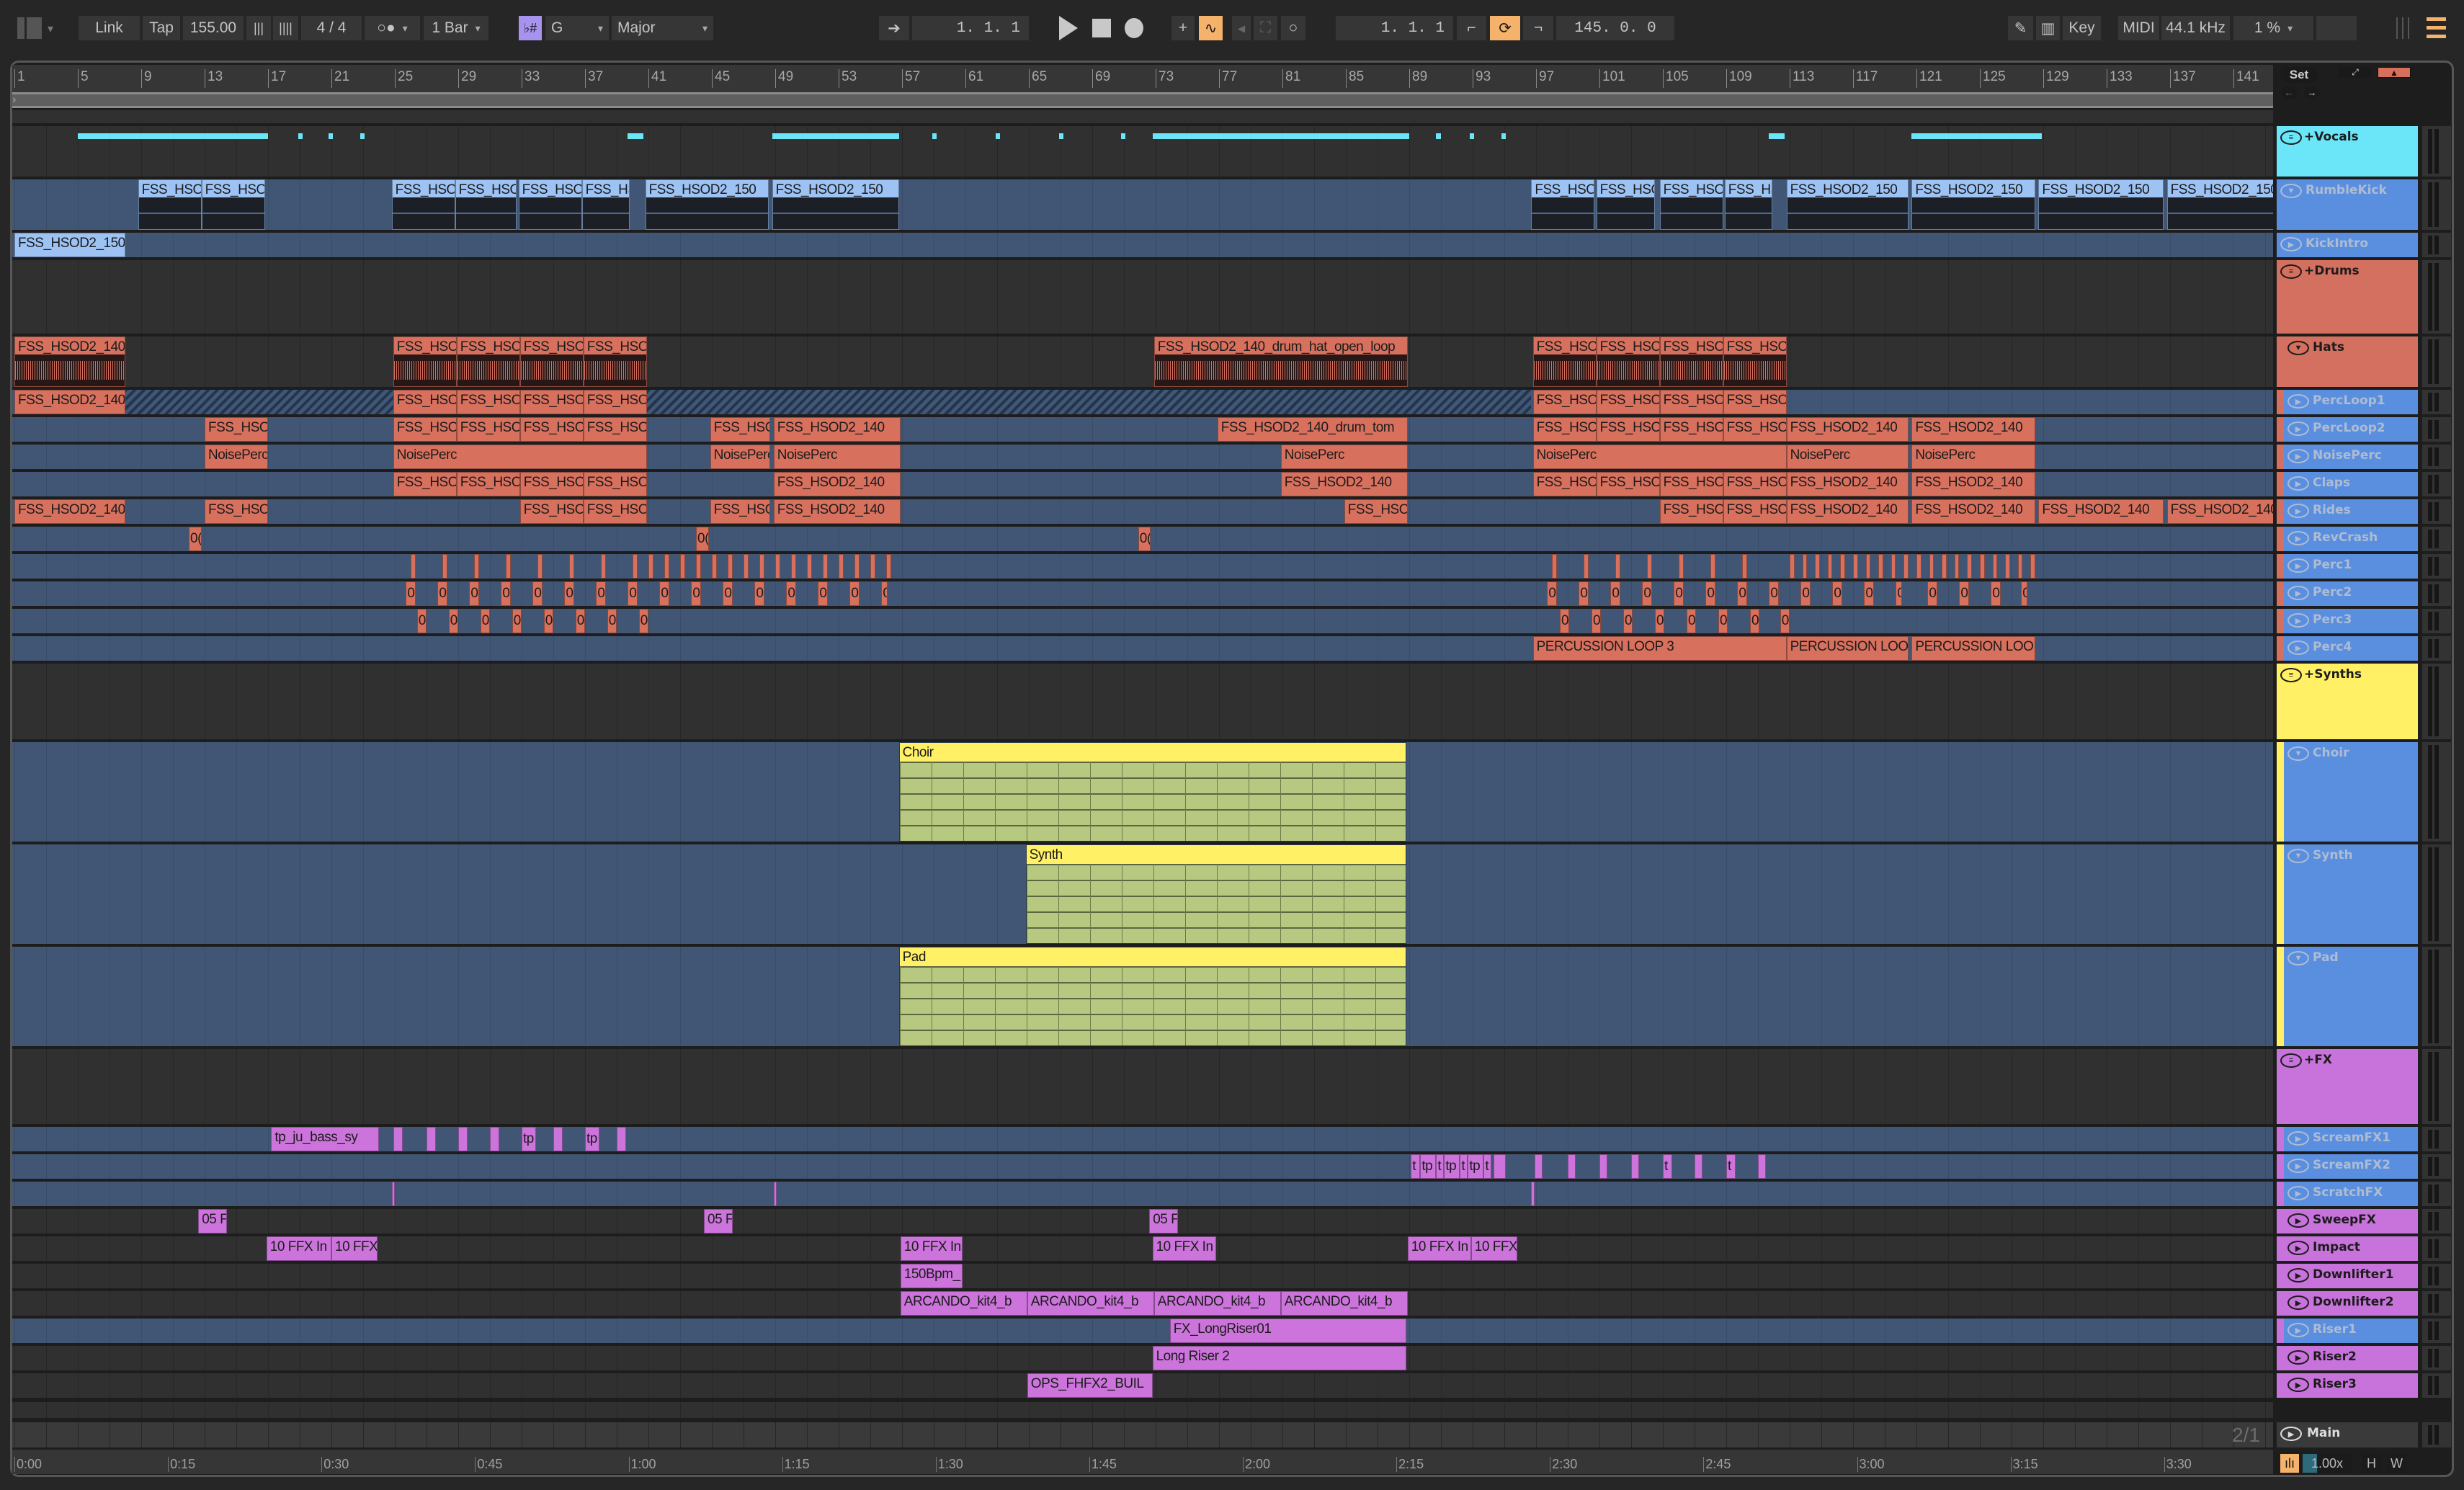 The height and width of the screenshot is (1490, 2464). Describe the element at coordinates (2289, 92) in the screenshot. I see `back-arrow-icon: ←` at that location.